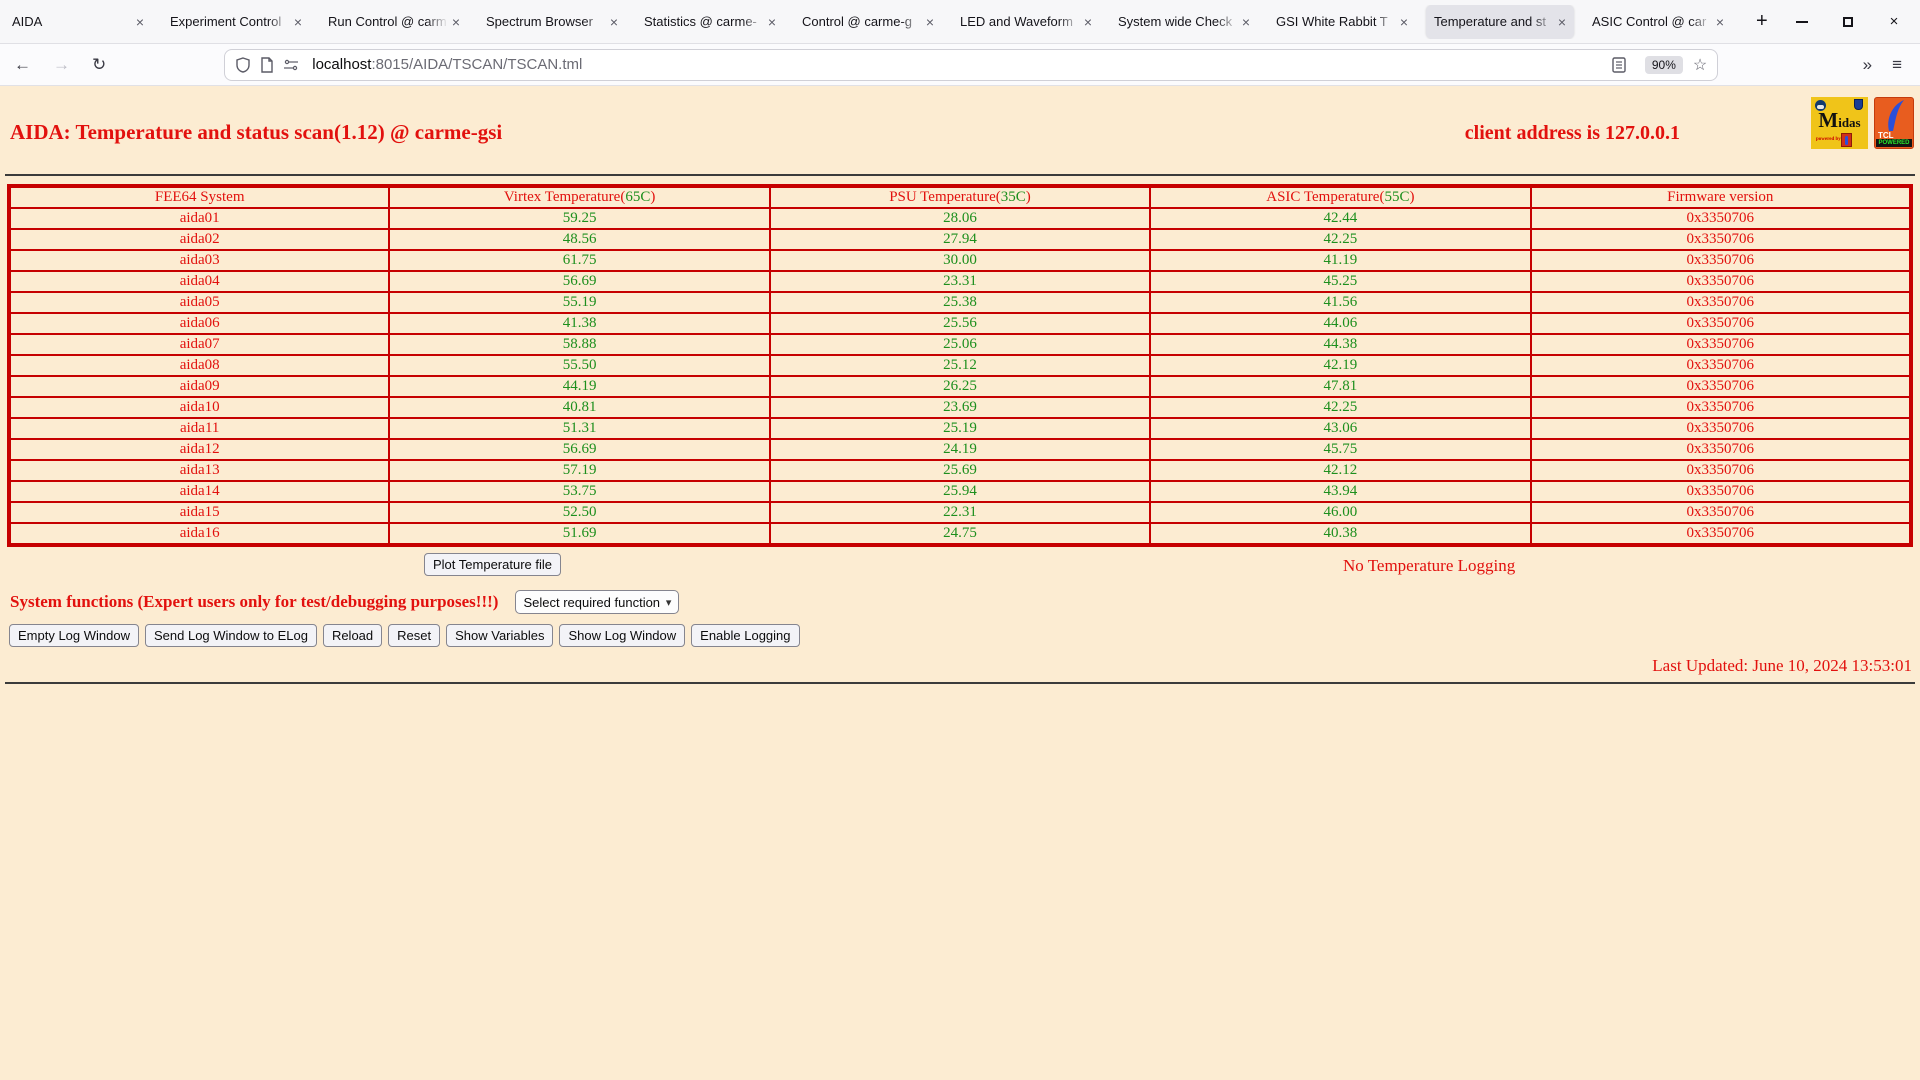 The width and height of the screenshot is (1920, 1080). I want to click on temperature-cell: 44.38, so click(1340, 344).